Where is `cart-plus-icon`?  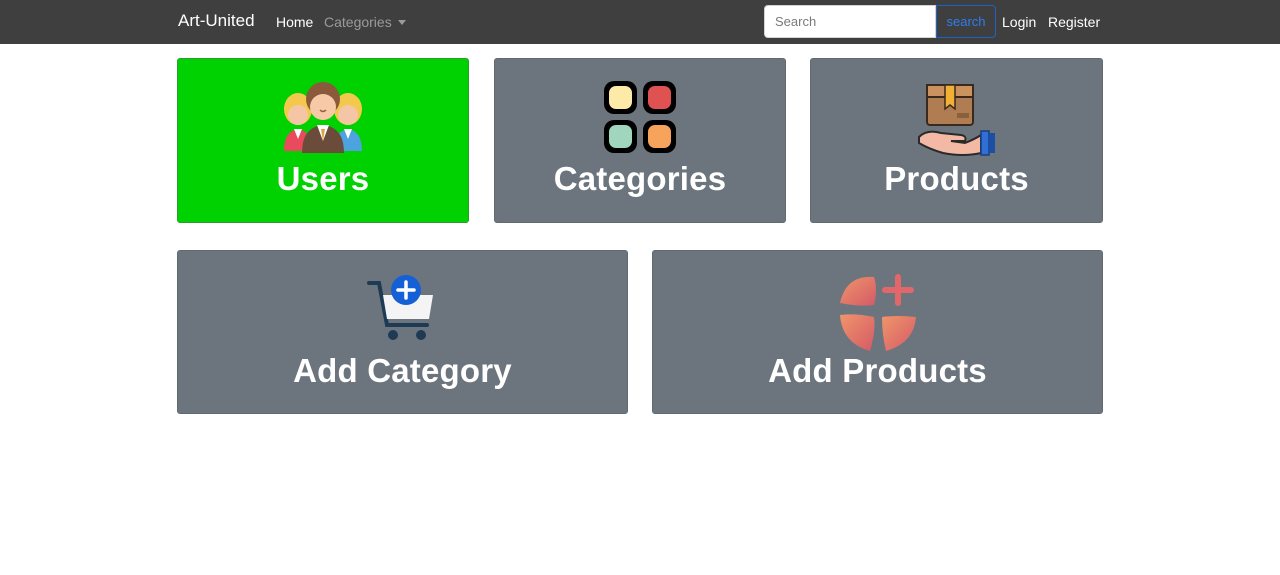 cart-plus-icon is located at coordinates (399, 307).